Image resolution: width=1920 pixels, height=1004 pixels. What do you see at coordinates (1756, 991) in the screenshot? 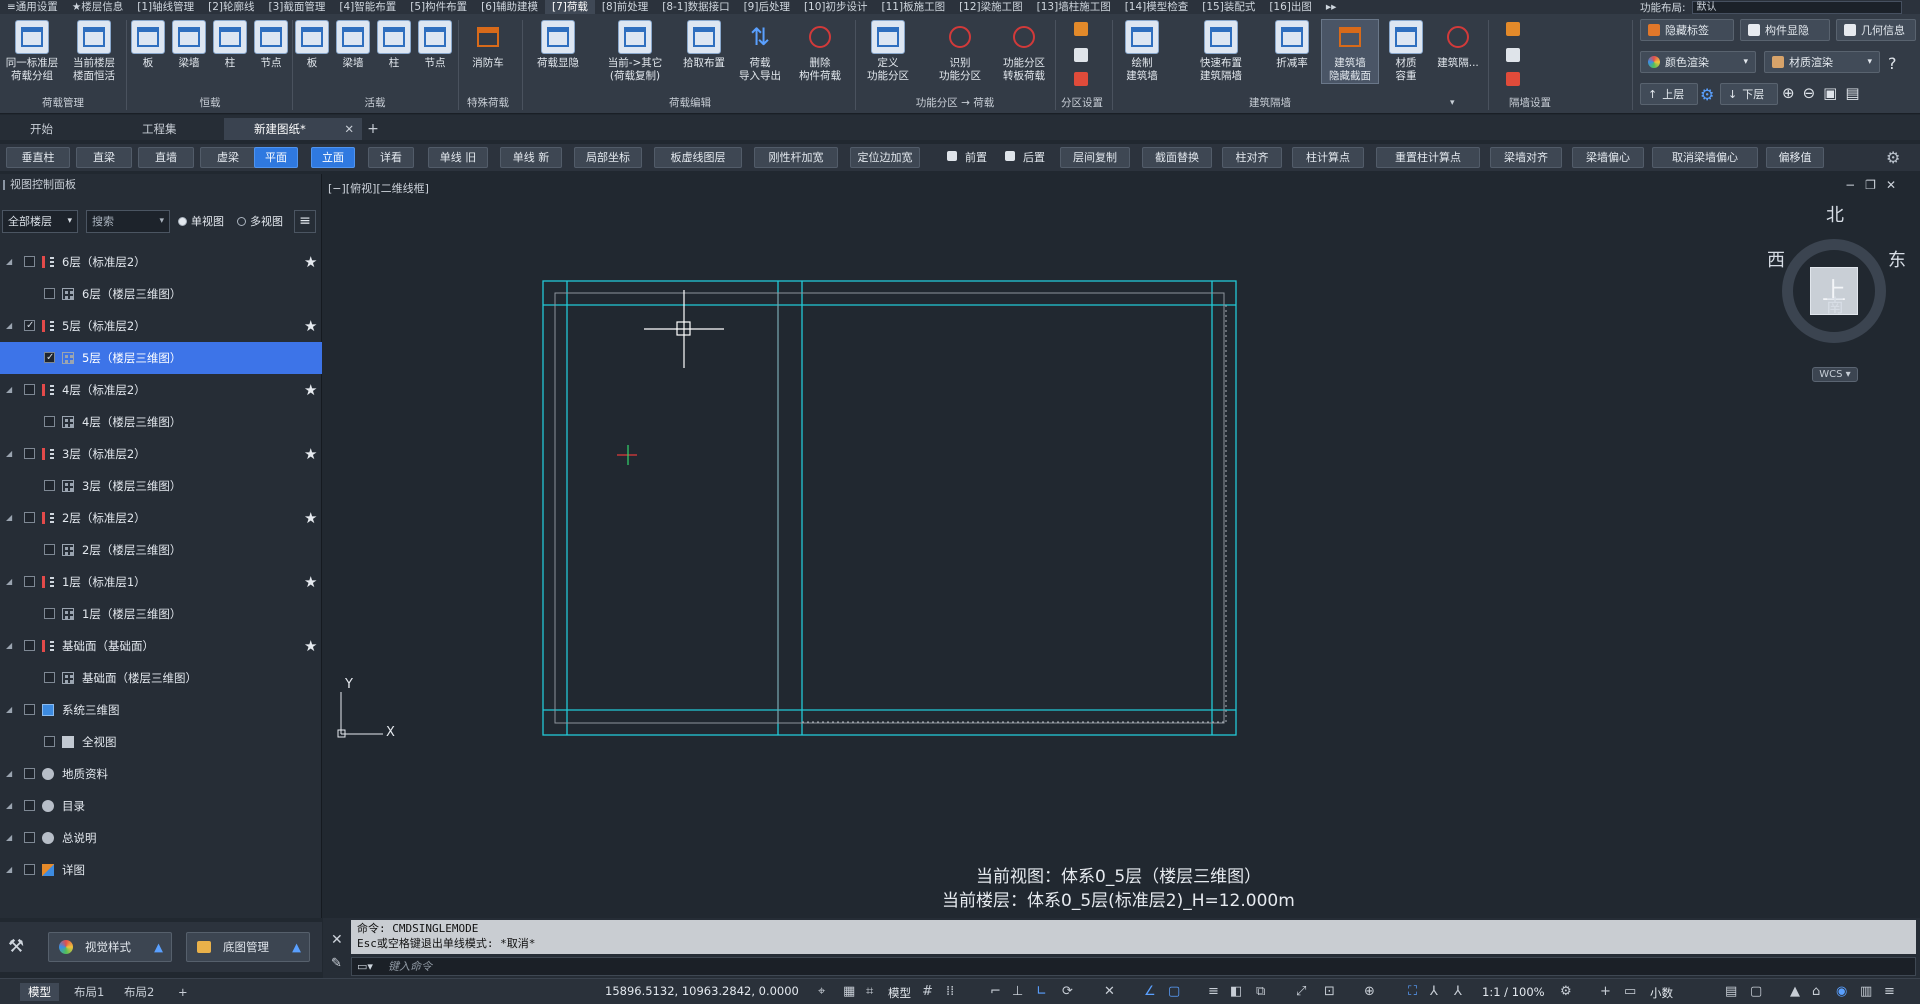
I see `lock-ui-icon: ▢` at bounding box center [1756, 991].